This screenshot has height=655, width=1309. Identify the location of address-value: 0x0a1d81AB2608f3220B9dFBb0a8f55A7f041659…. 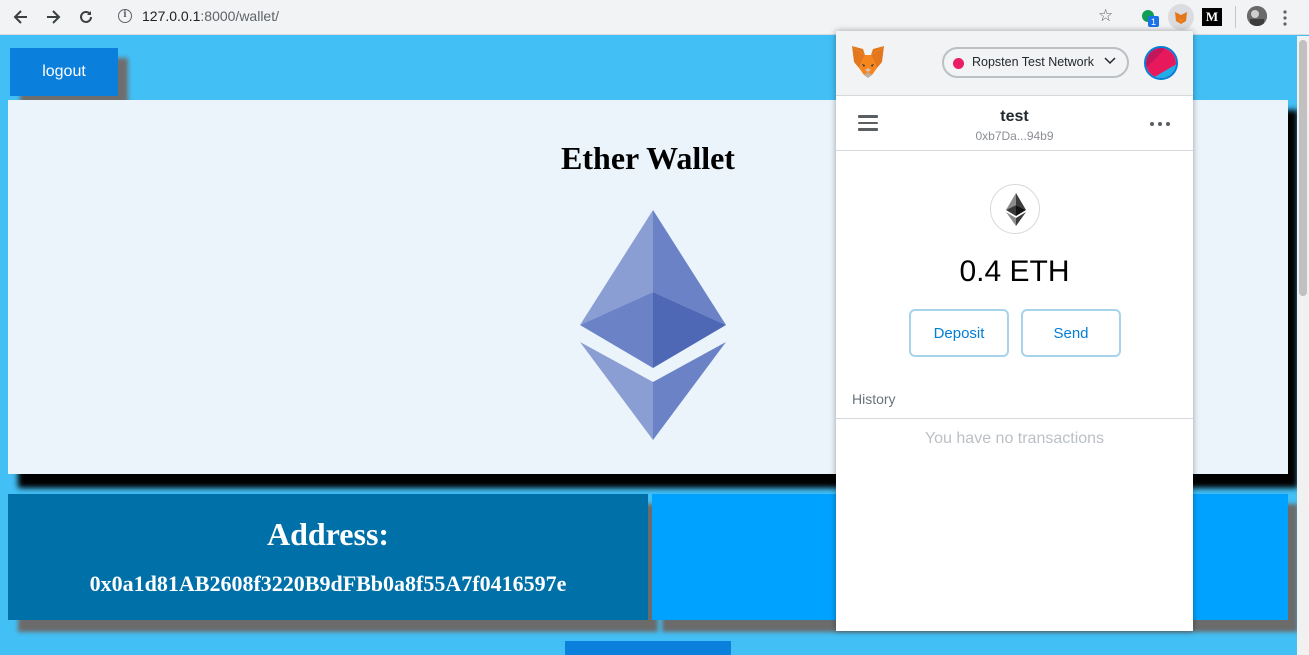
(328, 583).